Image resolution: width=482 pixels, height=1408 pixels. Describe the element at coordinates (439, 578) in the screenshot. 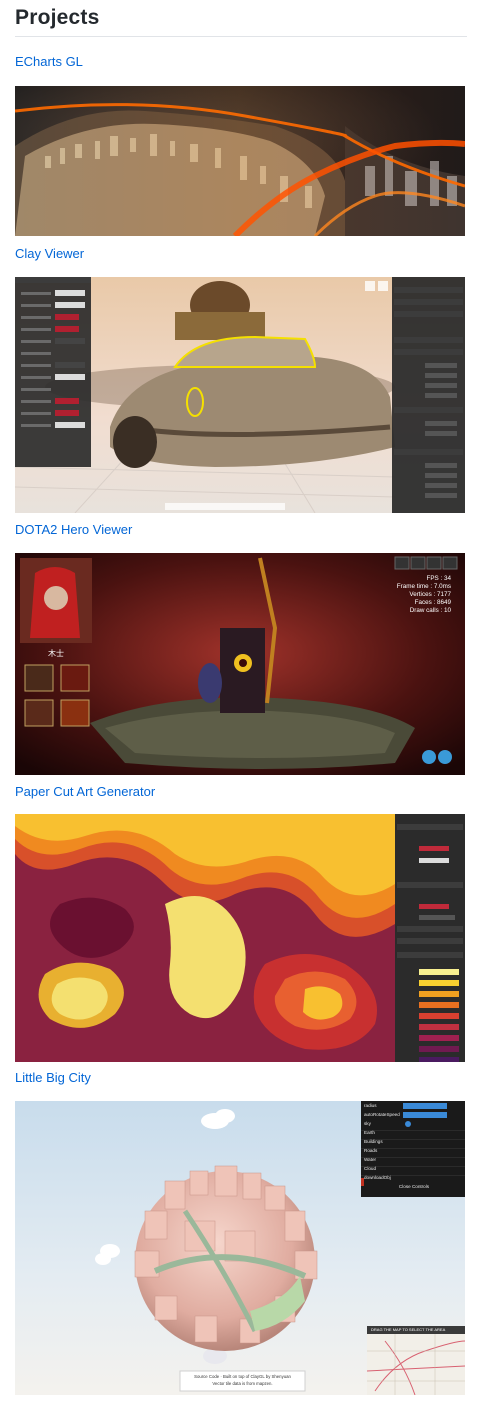

I see `stat-fps: FPS : 34` at that location.